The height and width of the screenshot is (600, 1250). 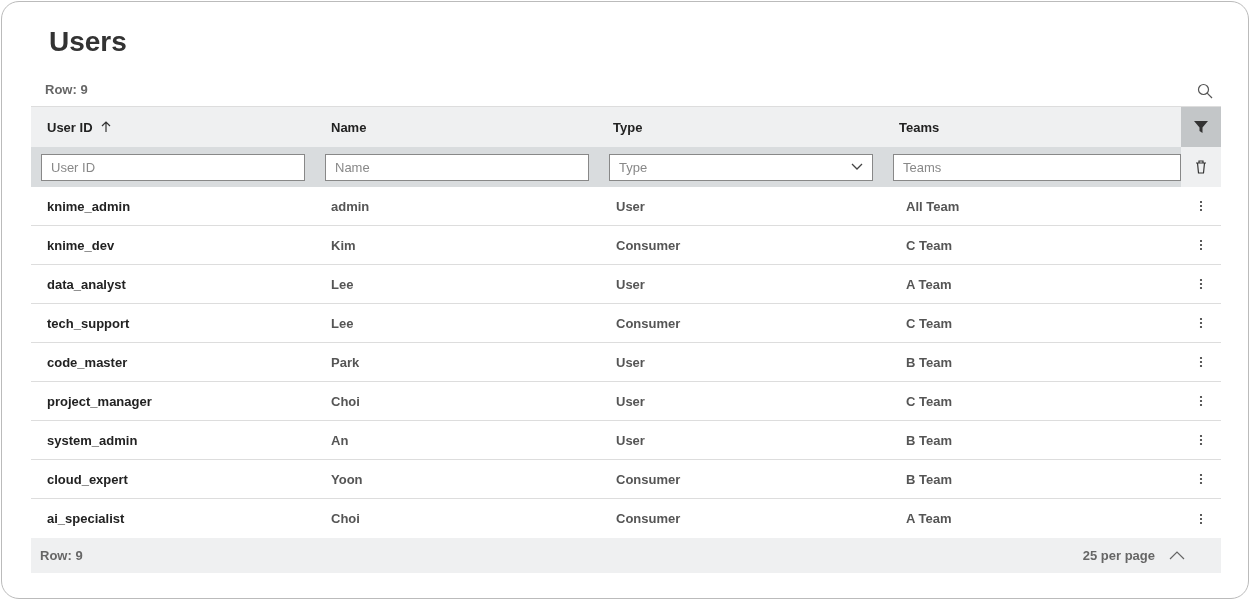 I want to click on chevron-down-icon, so click(x=857, y=167).